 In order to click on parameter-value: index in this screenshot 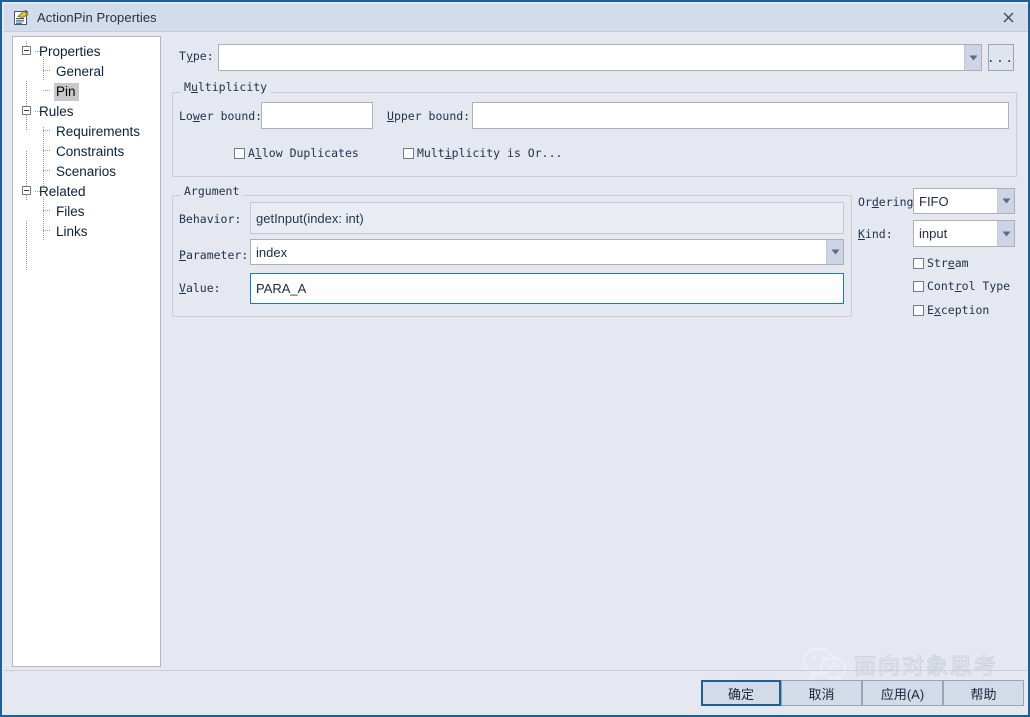, I will do `click(272, 252)`.